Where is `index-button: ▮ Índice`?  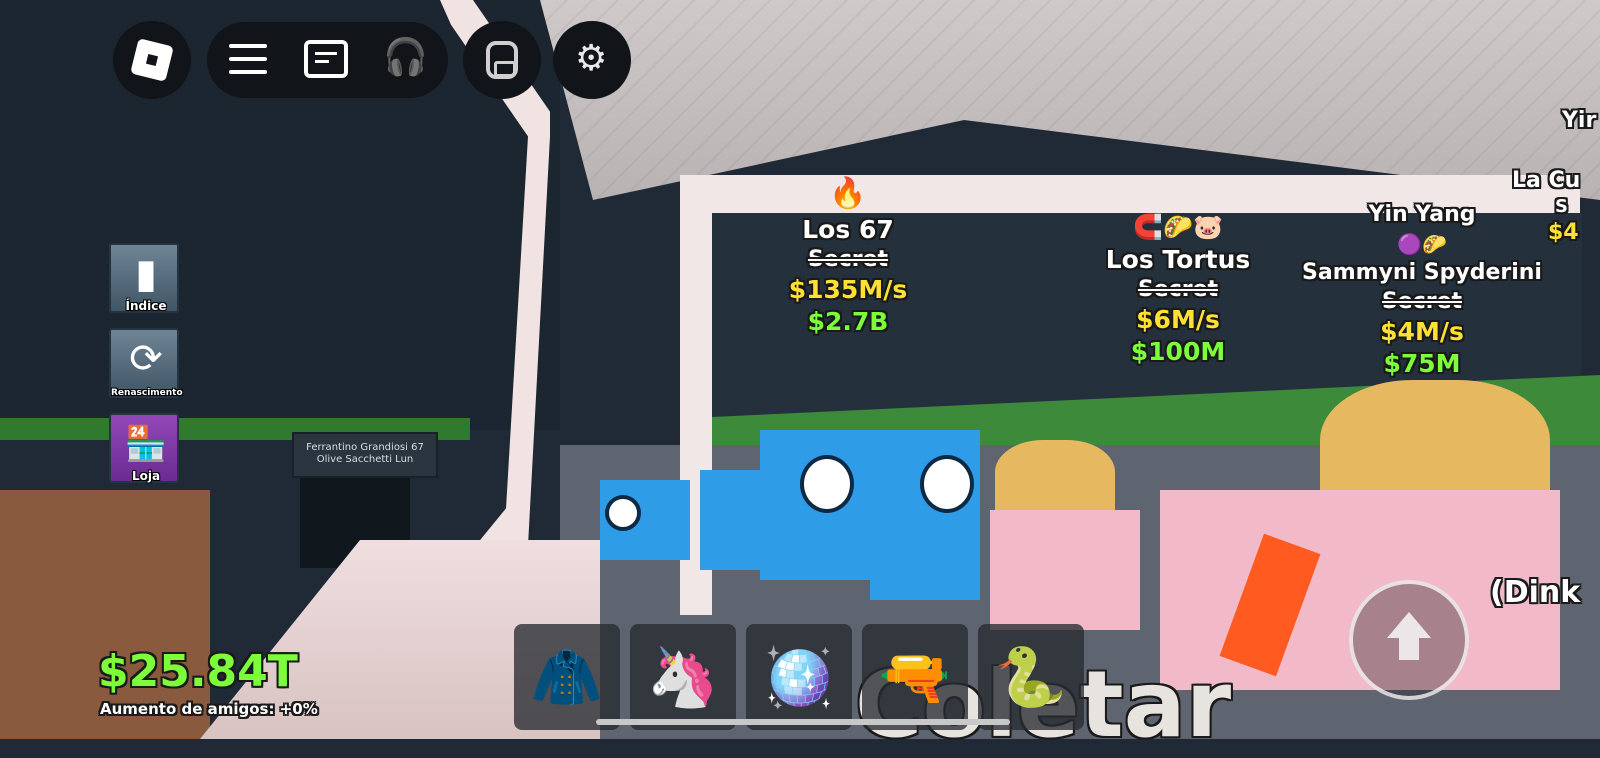
index-button: ▮ Índice is located at coordinates (144, 278).